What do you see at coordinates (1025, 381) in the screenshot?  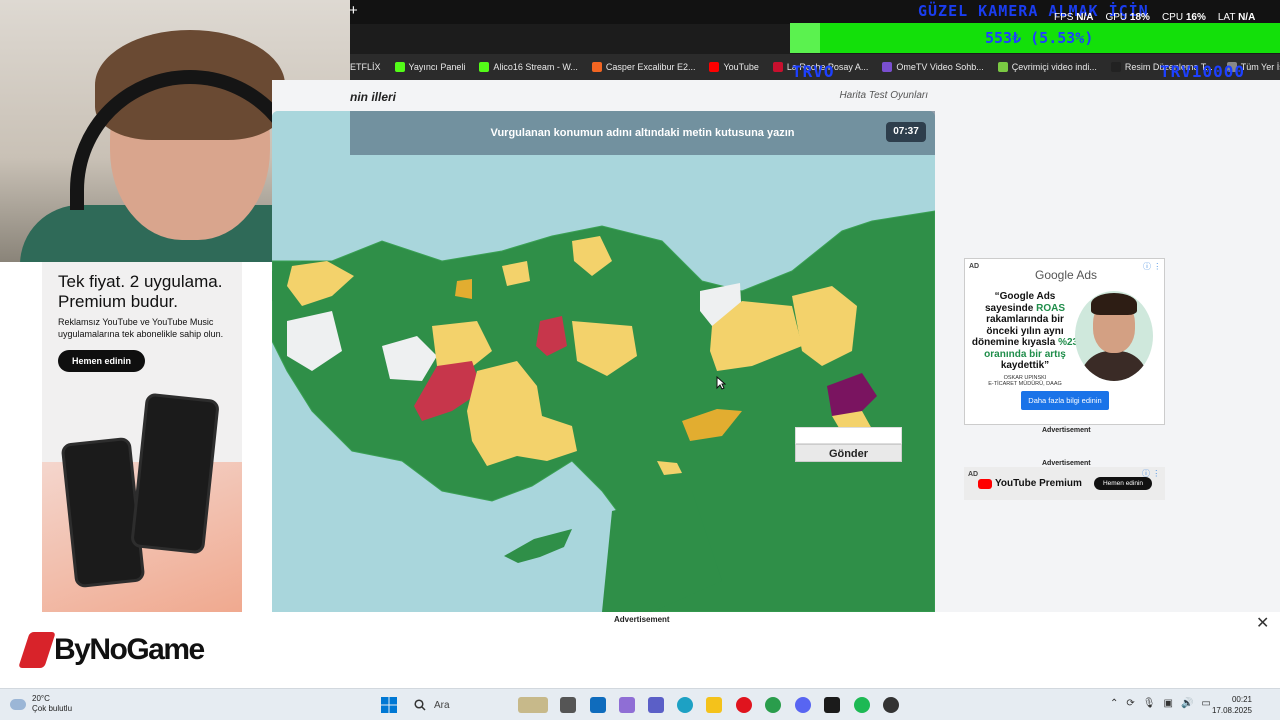 I see `ad-caption: OSKAR UPINSKI E-TİCARET MÜDÜRÜ, DAAG` at bounding box center [1025, 381].